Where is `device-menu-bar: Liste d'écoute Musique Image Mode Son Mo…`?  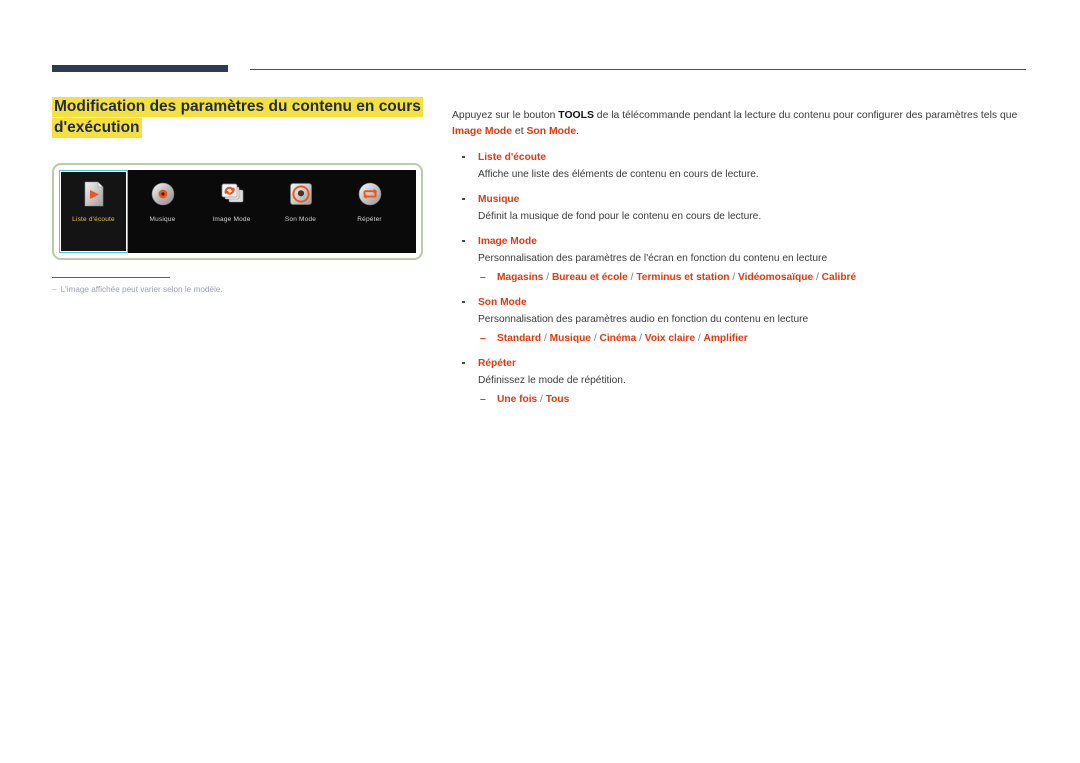 device-menu-bar: Liste d'écoute Musique Image Mode Son Mo… is located at coordinates (237, 211).